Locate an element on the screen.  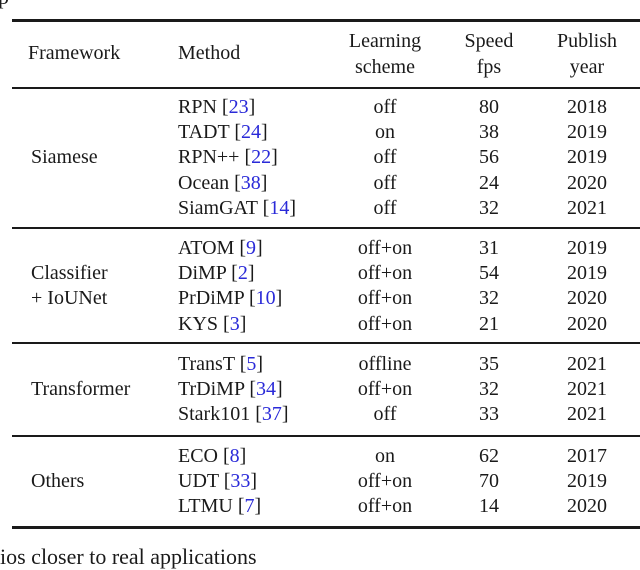
method-name: TransT is located at coordinates (206, 364).